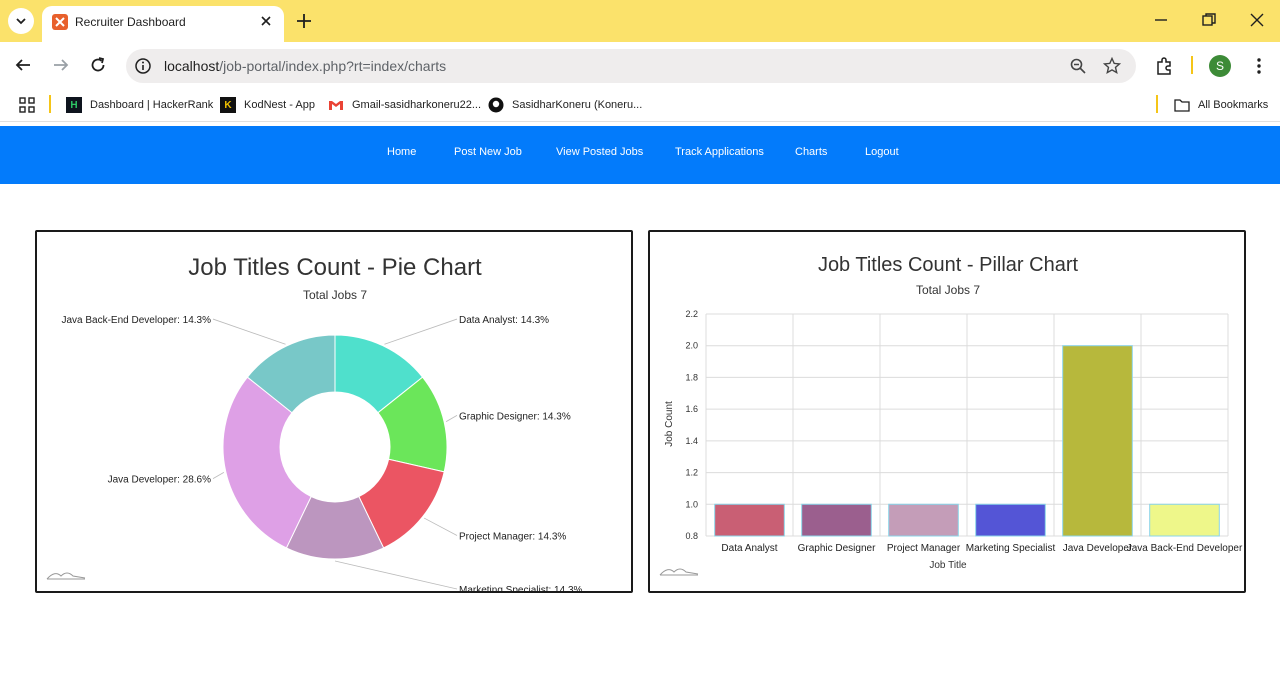 This screenshot has height=679, width=1280. I want to click on browser-tab-strip: Recruiter Dashboard, so click(640, 21).